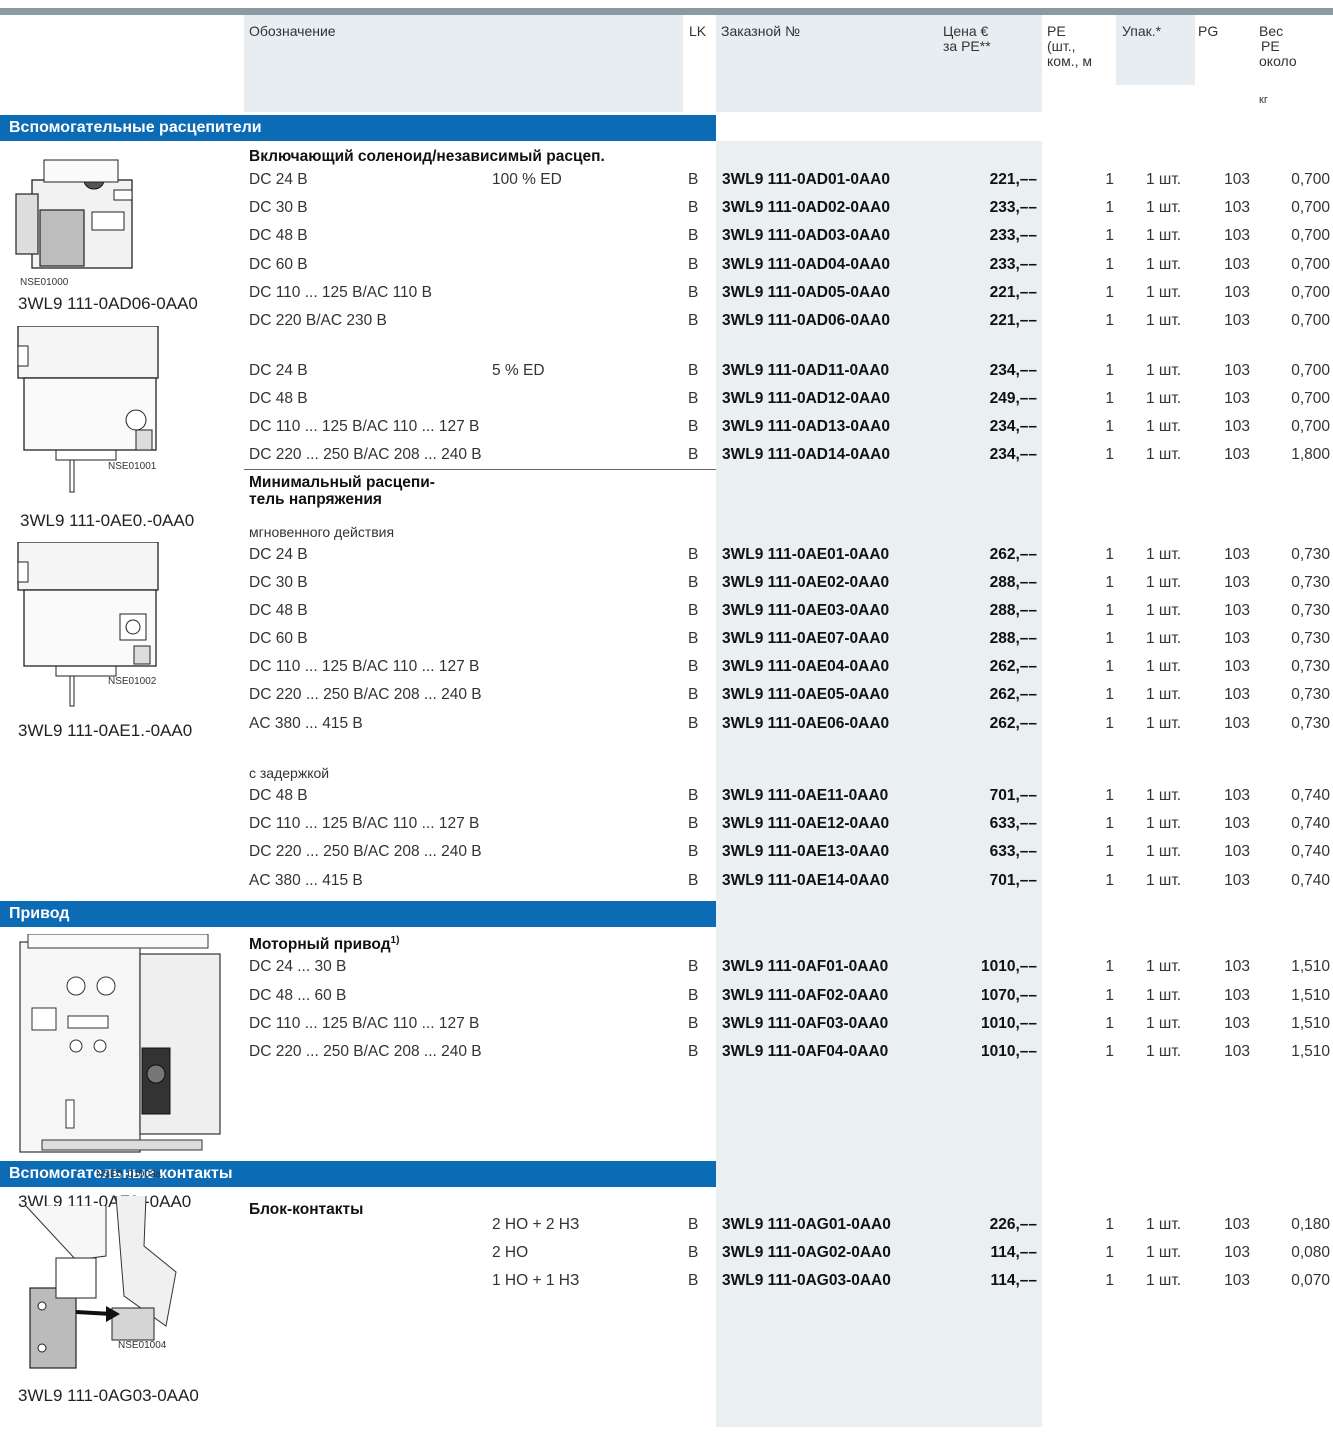 This screenshot has height=1432, width=1333. I want to click on group-block-contacts: Блок-контакты, so click(306, 1209).